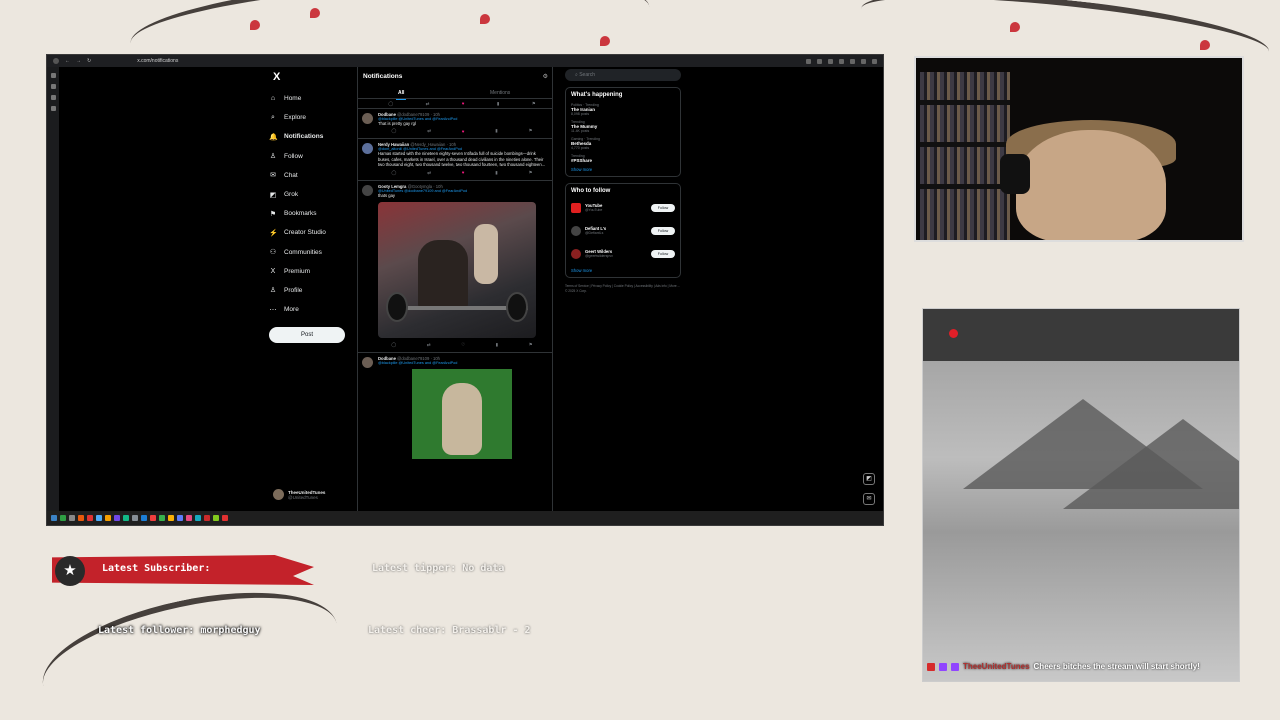  I want to click on nav-label: Chat, so click(291, 175).